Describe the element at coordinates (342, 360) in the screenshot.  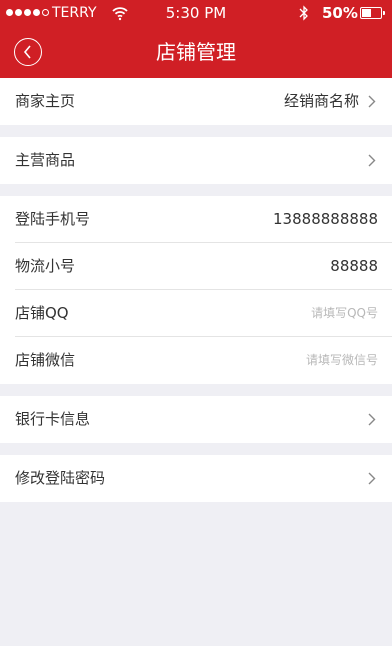
I see `store-wechat-input: 请填写微信号` at that location.